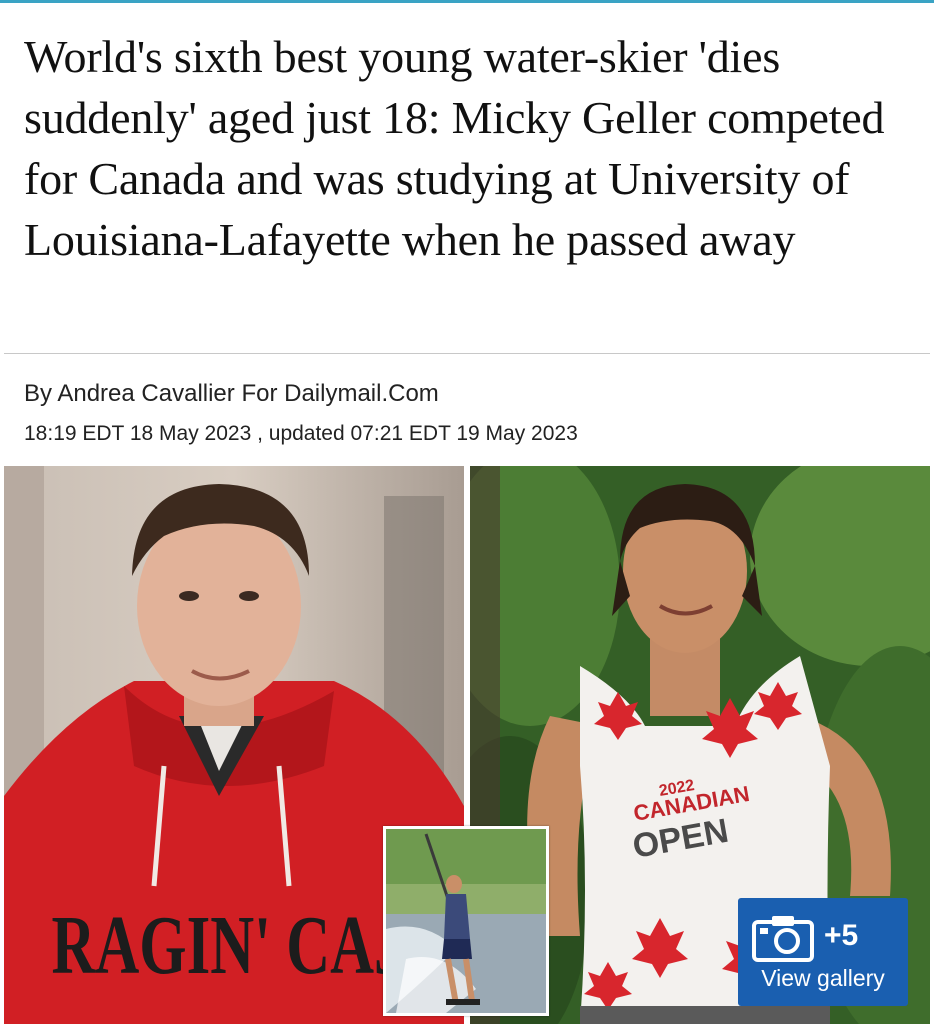 The image size is (934, 1024). What do you see at coordinates (231, 393) in the screenshot?
I see `article-byline: By Andrea Cavallier For Dailymail.Com` at bounding box center [231, 393].